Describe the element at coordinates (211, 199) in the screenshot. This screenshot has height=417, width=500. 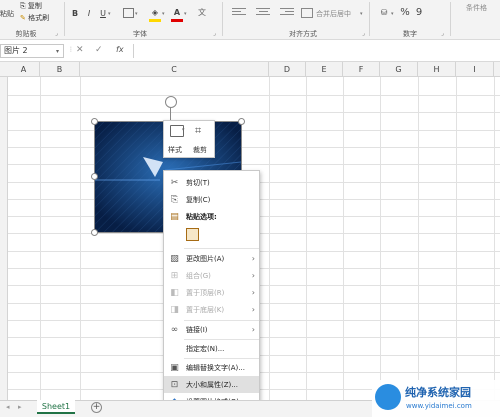
I see `menu-item-copy: ⎘ 复制(C)` at that location.